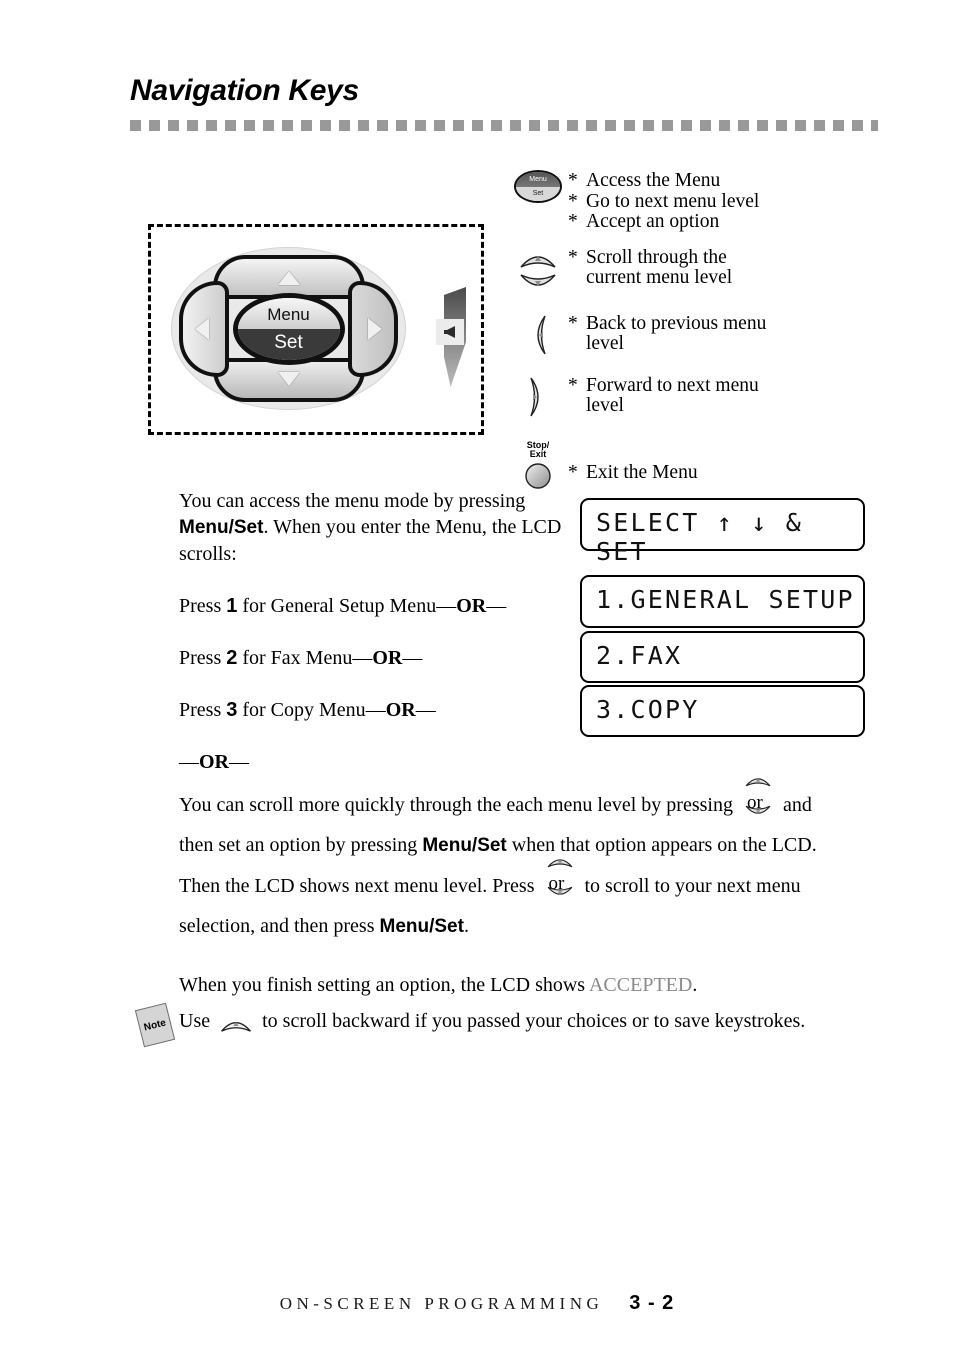  I want to click on menu-label-area: Menu, so click(288, 313).